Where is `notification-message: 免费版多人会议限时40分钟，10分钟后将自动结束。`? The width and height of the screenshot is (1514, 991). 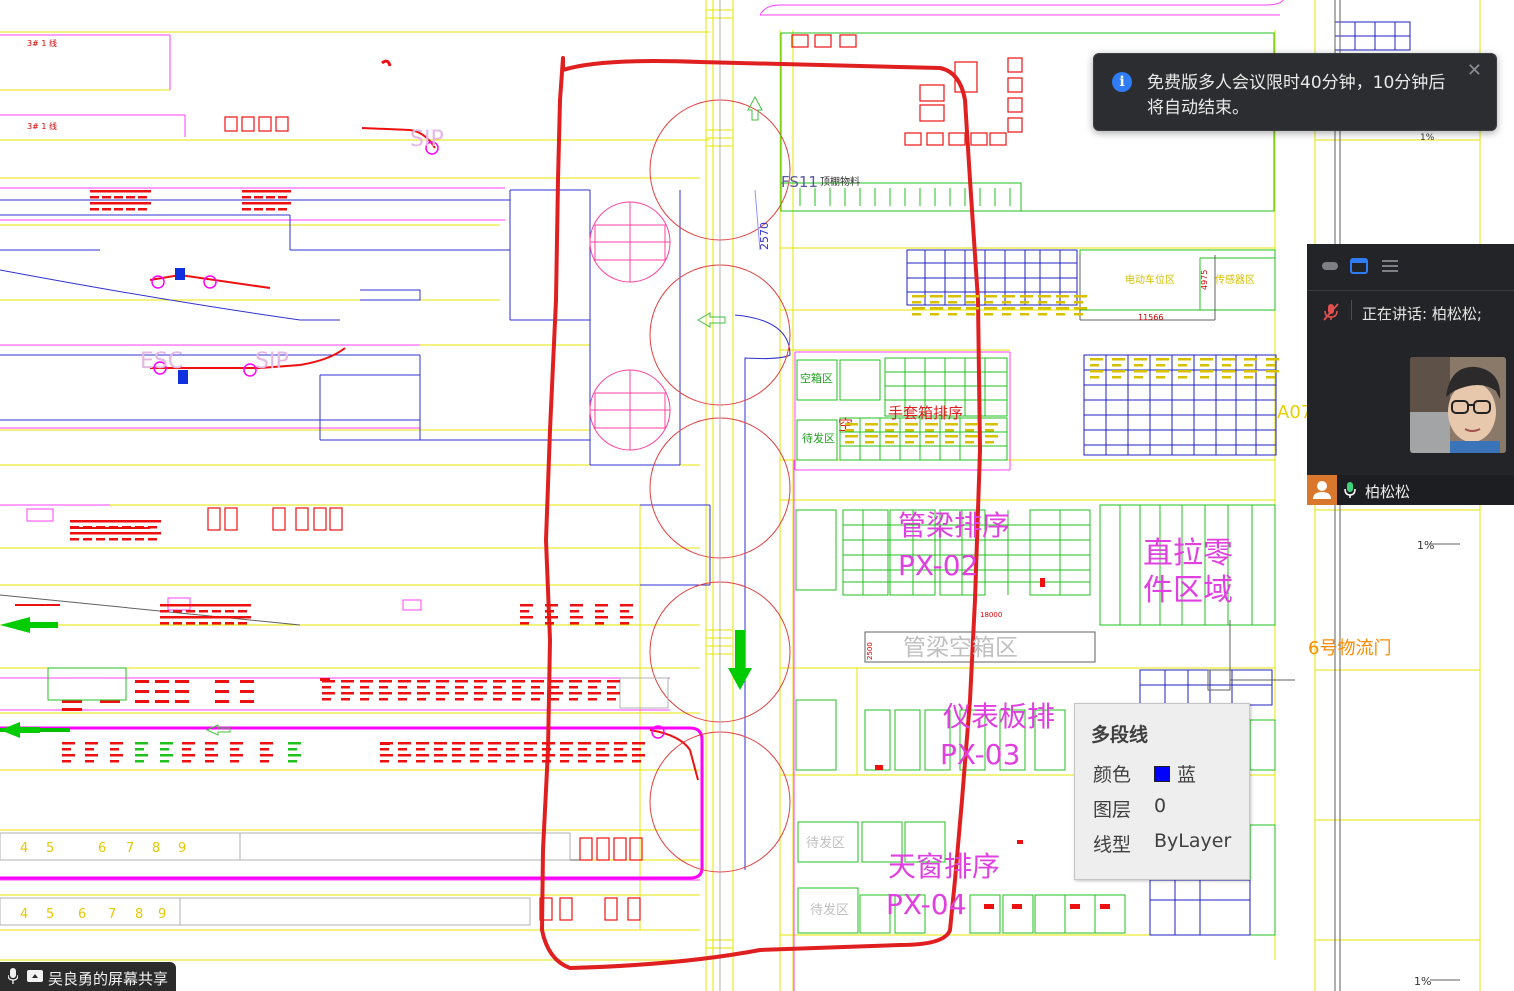 notification-message: 免费版多人会议限时40分钟，10分钟后将自动结束。 is located at coordinates (1296, 95).